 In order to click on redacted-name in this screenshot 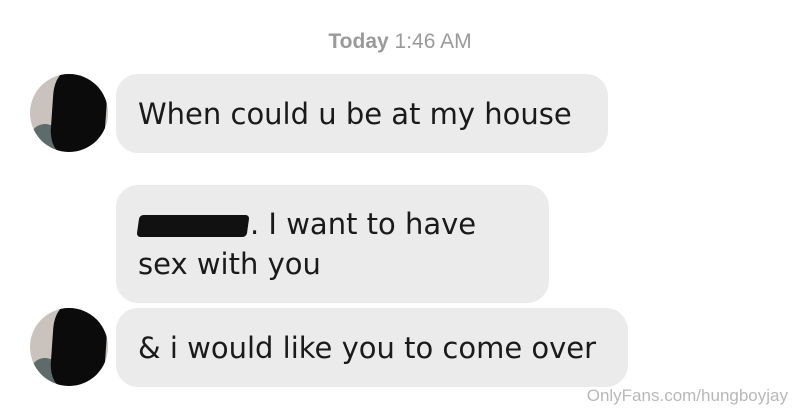, I will do `click(193, 226)`.